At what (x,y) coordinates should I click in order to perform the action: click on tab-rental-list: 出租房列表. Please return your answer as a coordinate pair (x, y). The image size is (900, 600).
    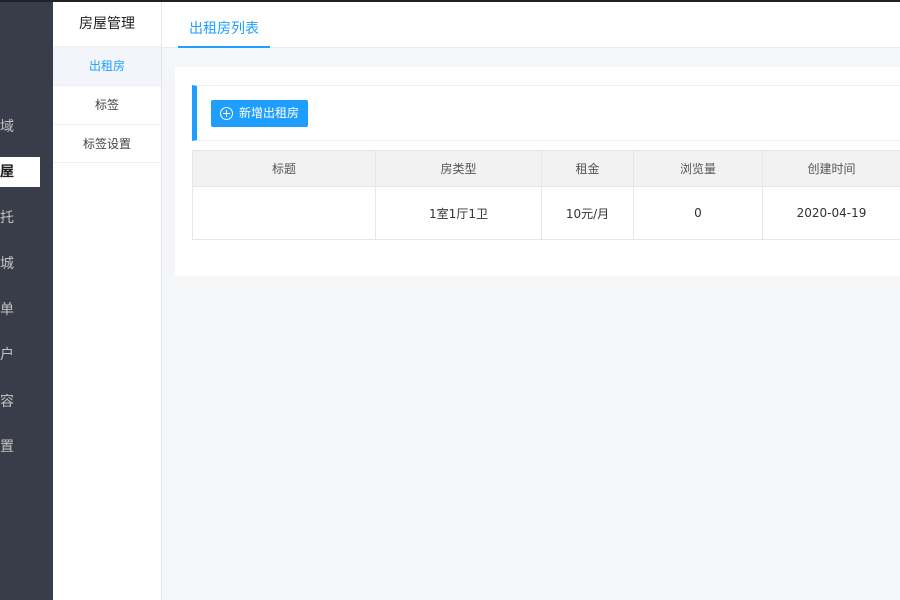
    Looking at the image, I should click on (224, 25).